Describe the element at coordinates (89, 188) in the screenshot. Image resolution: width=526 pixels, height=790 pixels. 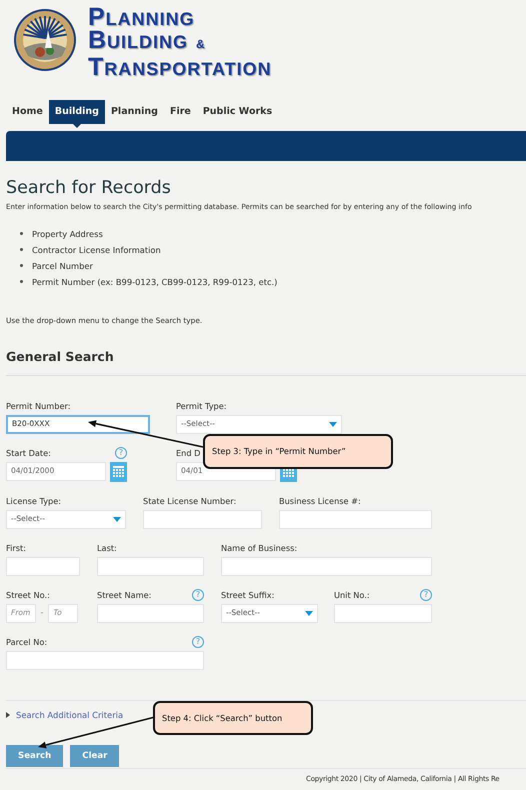
I see `page-title: Search for Records` at that location.